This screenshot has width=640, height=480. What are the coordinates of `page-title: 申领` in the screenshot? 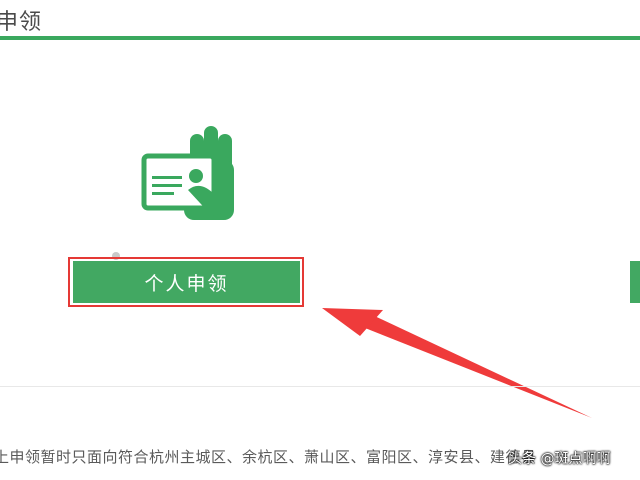 It's located at (21, 22).